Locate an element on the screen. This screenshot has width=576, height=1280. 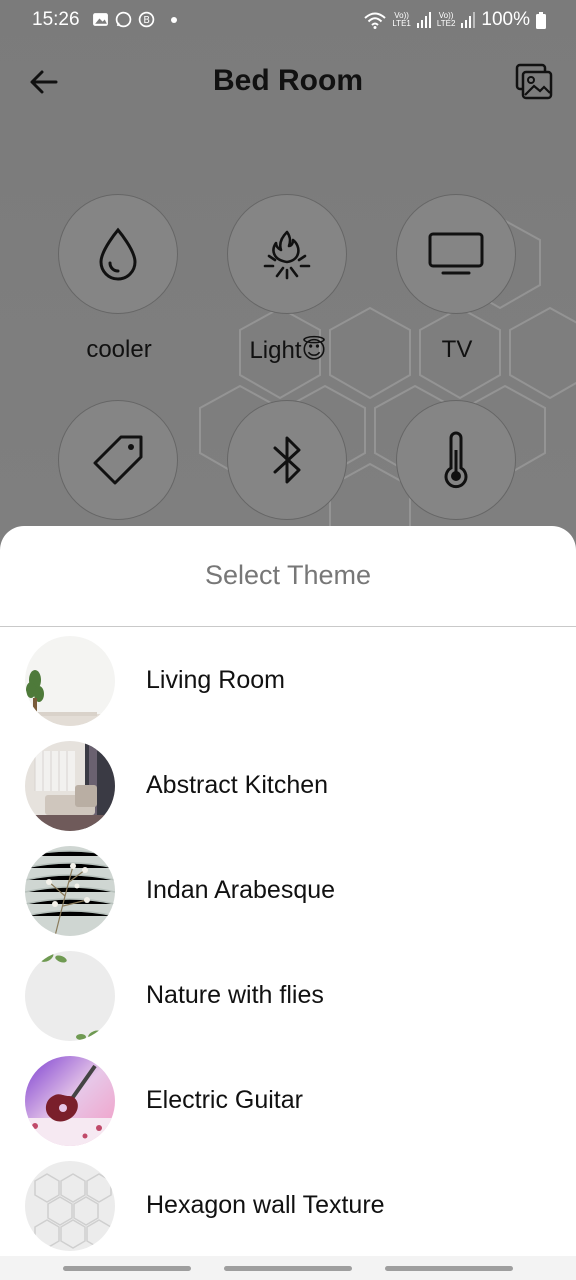
device-tv-button is located at coordinates (456, 254).